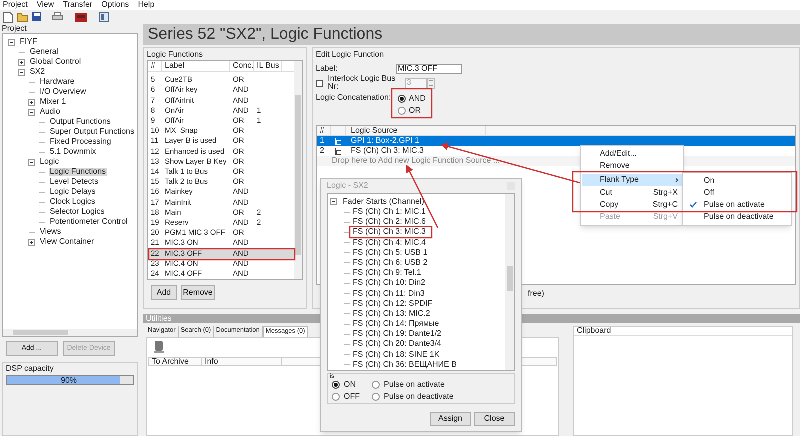  I want to click on menu-item: Project, so click(15, 5).